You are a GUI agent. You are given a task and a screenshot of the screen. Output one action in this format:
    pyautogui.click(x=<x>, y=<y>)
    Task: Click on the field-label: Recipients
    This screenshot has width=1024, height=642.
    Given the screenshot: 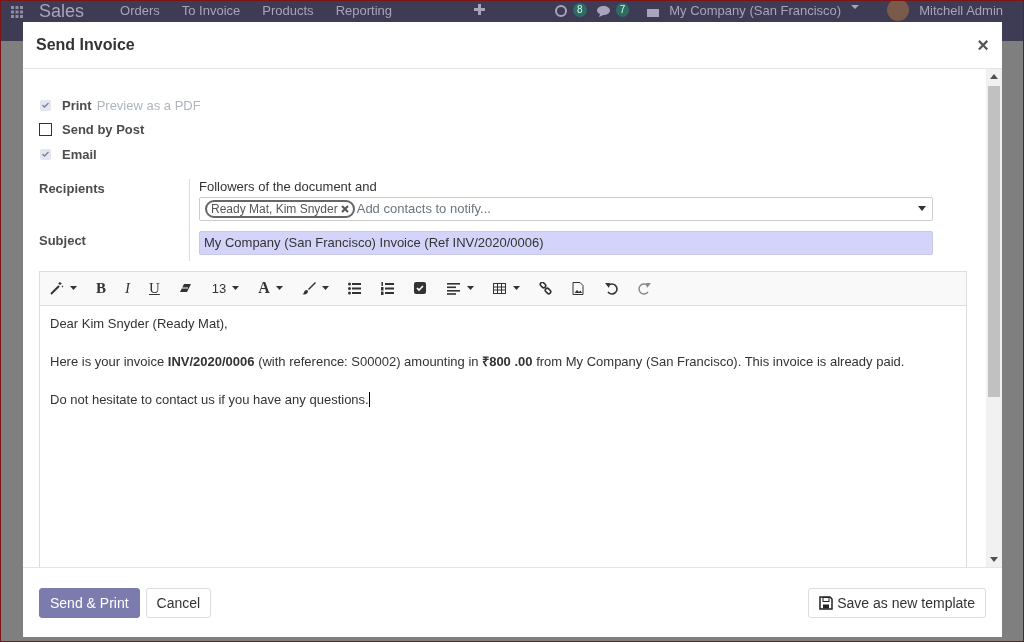 What is the action you would take?
    pyautogui.click(x=72, y=188)
    